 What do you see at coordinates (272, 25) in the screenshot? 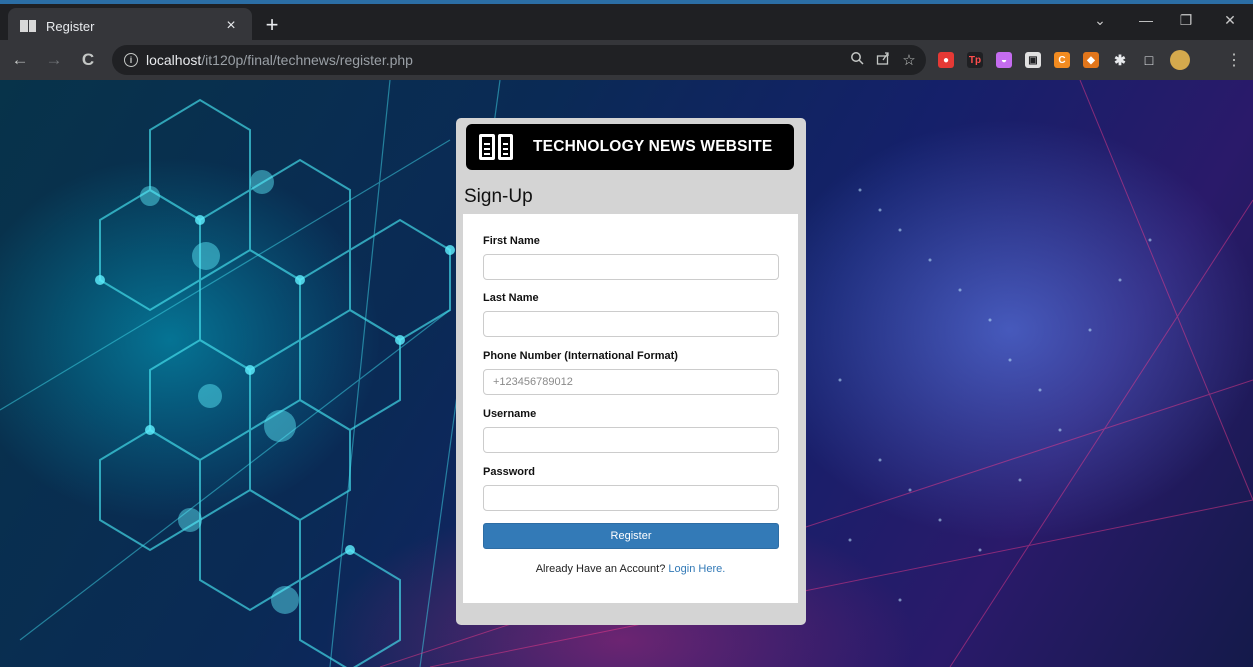
I see `new-tab-button: +` at bounding box center [272, 25].